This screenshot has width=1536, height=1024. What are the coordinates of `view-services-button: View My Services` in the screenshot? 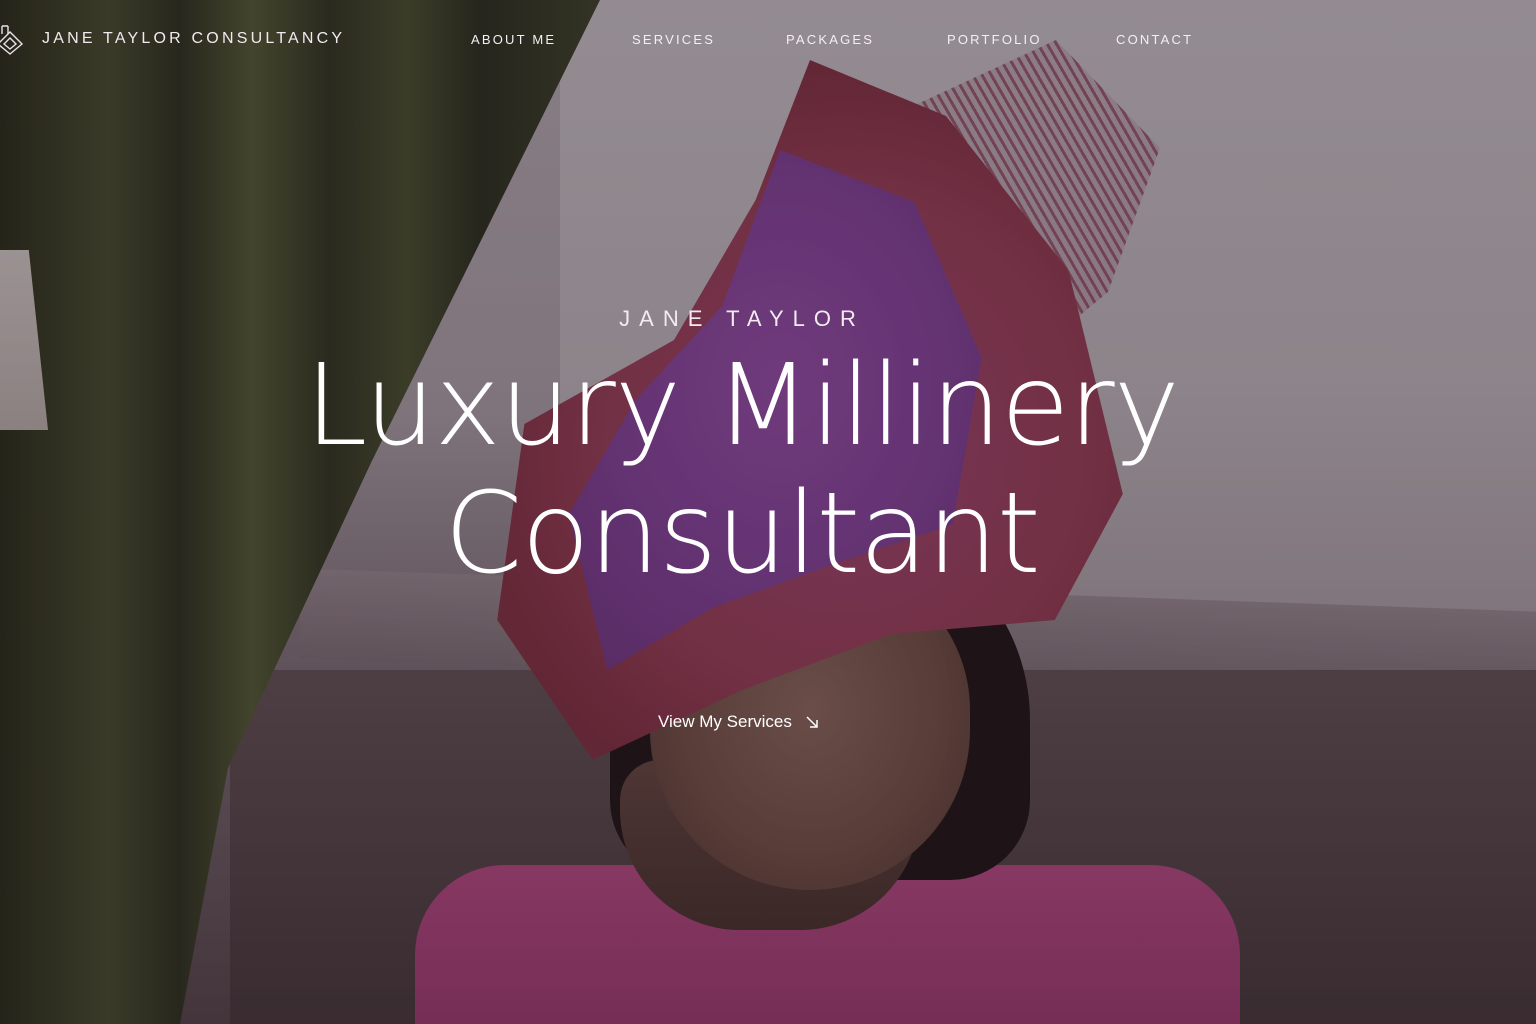 It's located at (739, 722).